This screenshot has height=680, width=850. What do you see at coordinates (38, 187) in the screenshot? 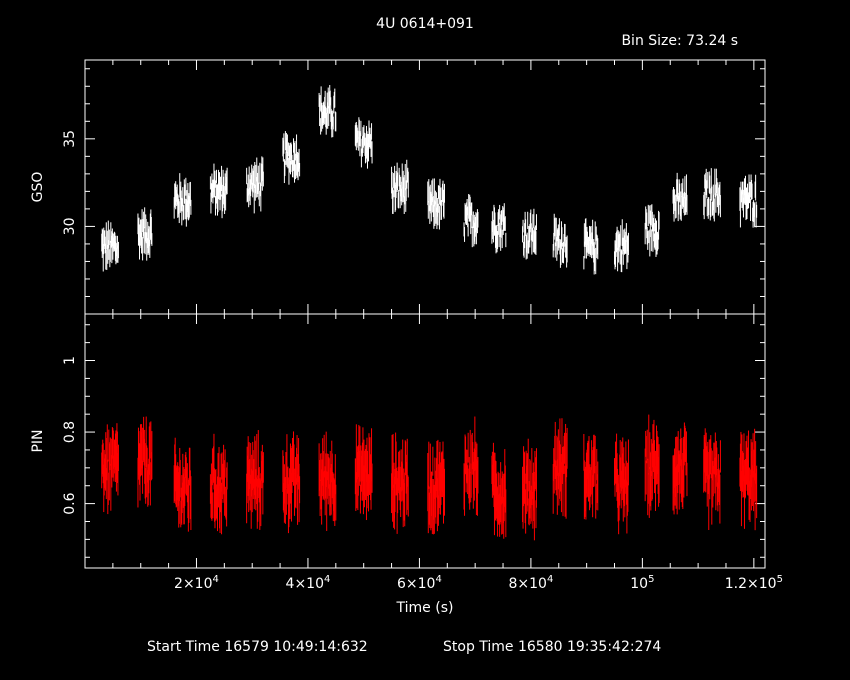
I see `gso-axis-label: GSO` at bounding box center [38, 187].